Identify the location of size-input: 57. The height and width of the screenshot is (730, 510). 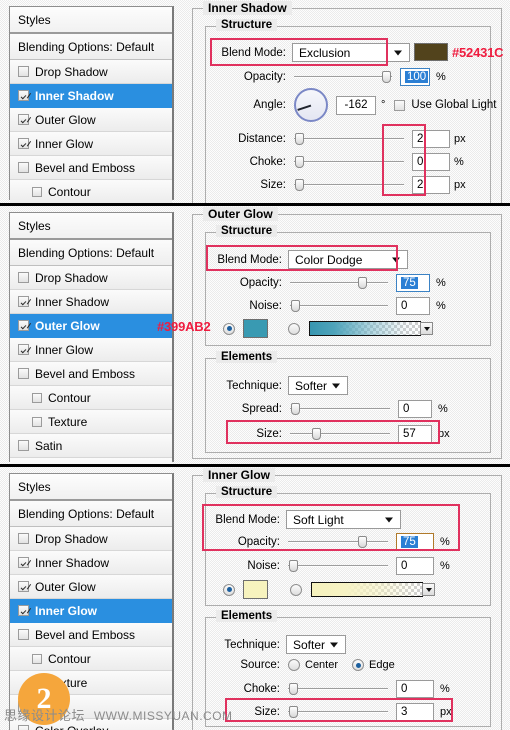
(415, 434).